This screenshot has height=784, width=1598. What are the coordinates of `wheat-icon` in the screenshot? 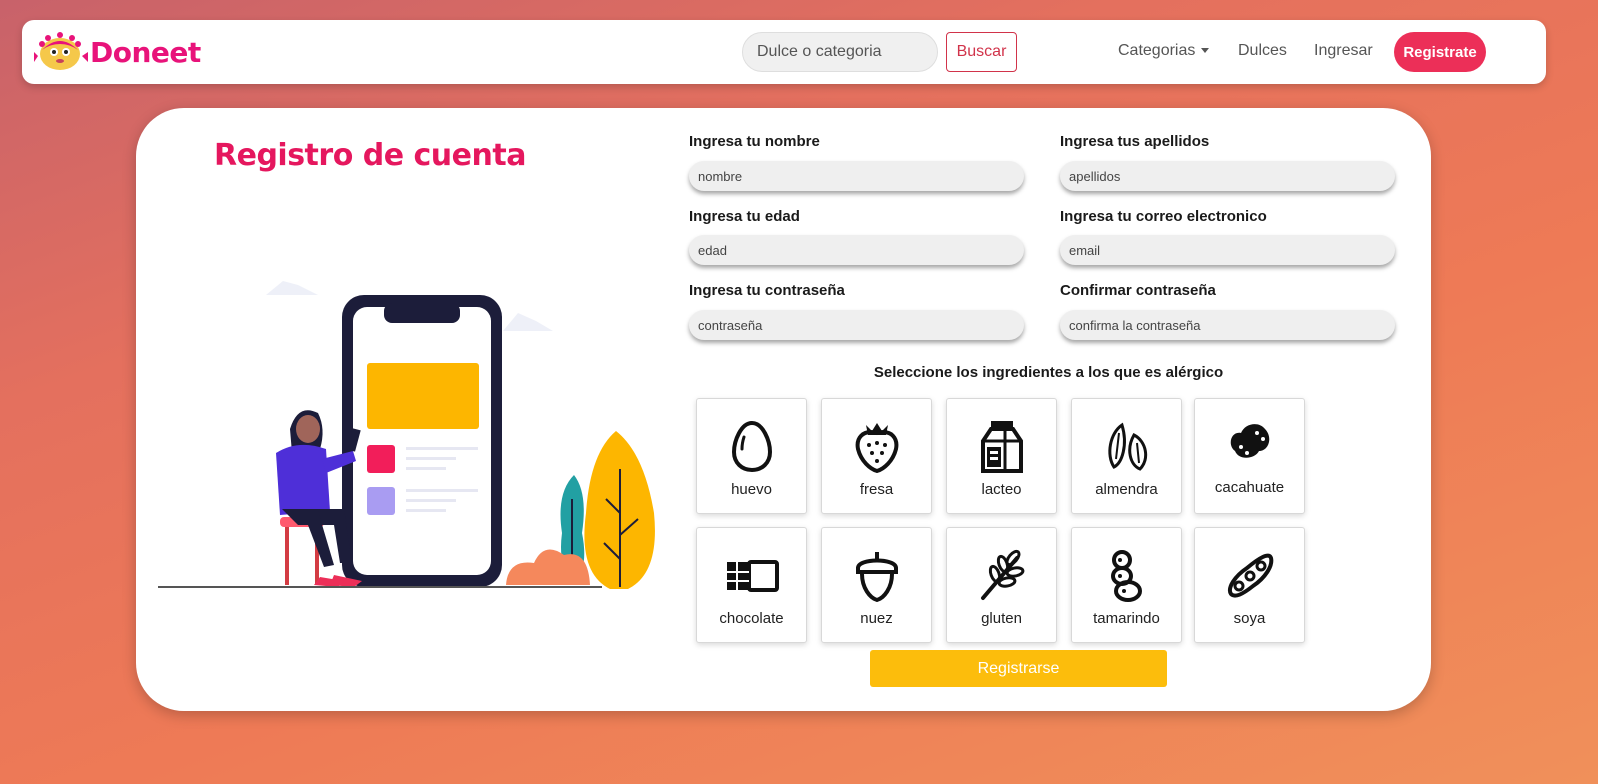 It's located at (1003, 574).